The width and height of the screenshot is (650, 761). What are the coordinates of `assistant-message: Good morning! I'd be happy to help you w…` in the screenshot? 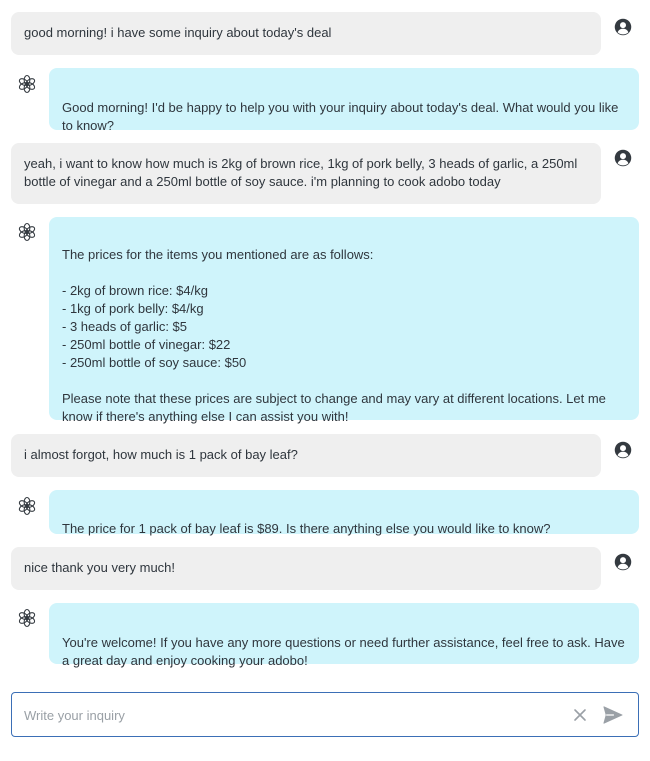 It's located at (344, 100).